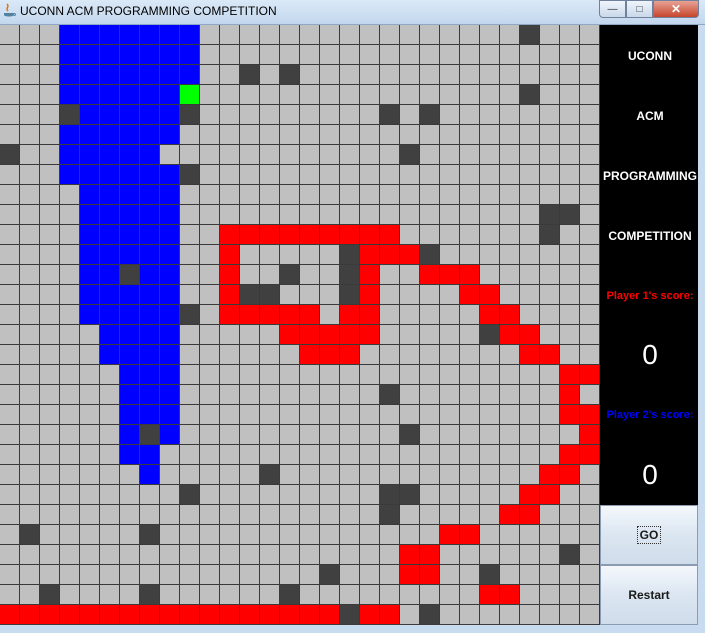 This screenshot has width=705, height=633. What do you see at coordinates (650, 474) in the screenshot?
I see `player2-score-value: 0` at bounding box center [650, 474].